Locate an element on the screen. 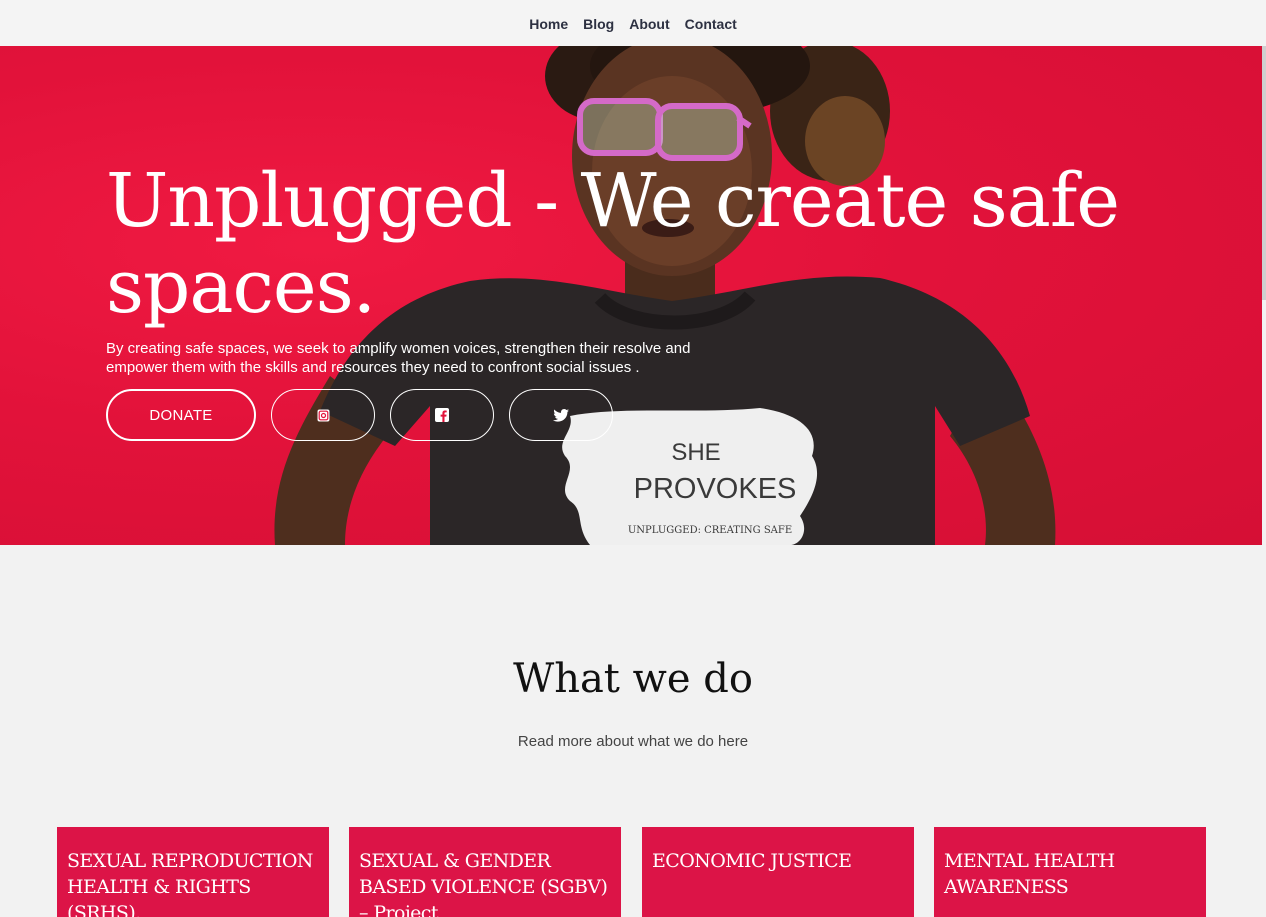  card-title: ECONOMIC JUSTICE is located at coordinates (752, 861).